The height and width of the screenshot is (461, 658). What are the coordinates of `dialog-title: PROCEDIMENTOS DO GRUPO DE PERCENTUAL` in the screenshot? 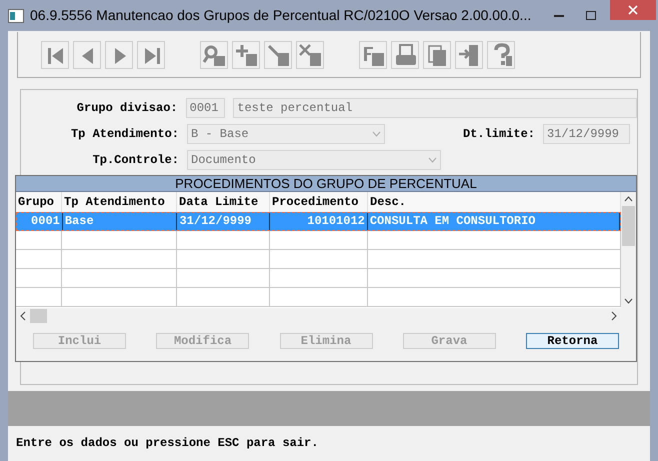 It's located at (326, 184).